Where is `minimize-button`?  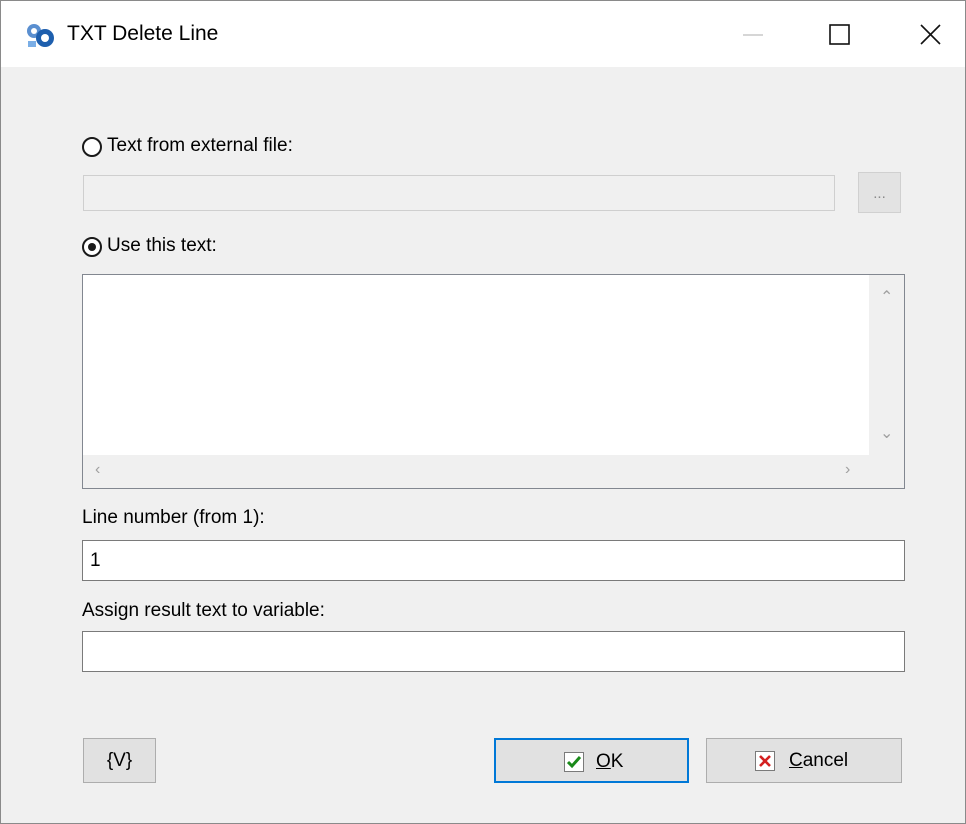
minimize-button is located at coordinates (754, 34).